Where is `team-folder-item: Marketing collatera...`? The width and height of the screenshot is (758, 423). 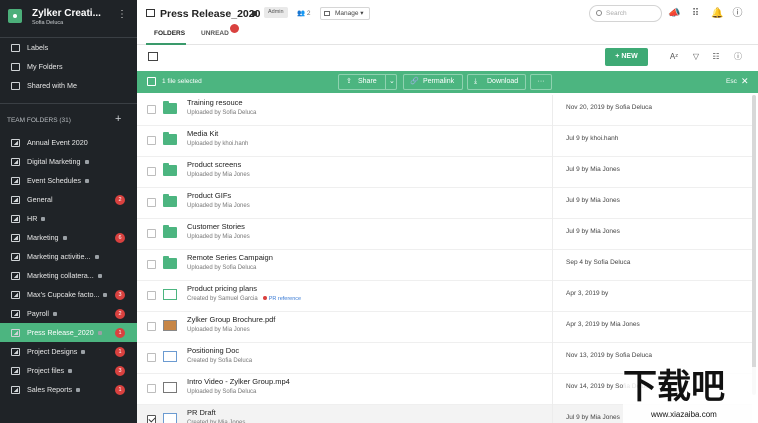
team-folder-item: Marketing collatera... is located at coordinates (68, 275).